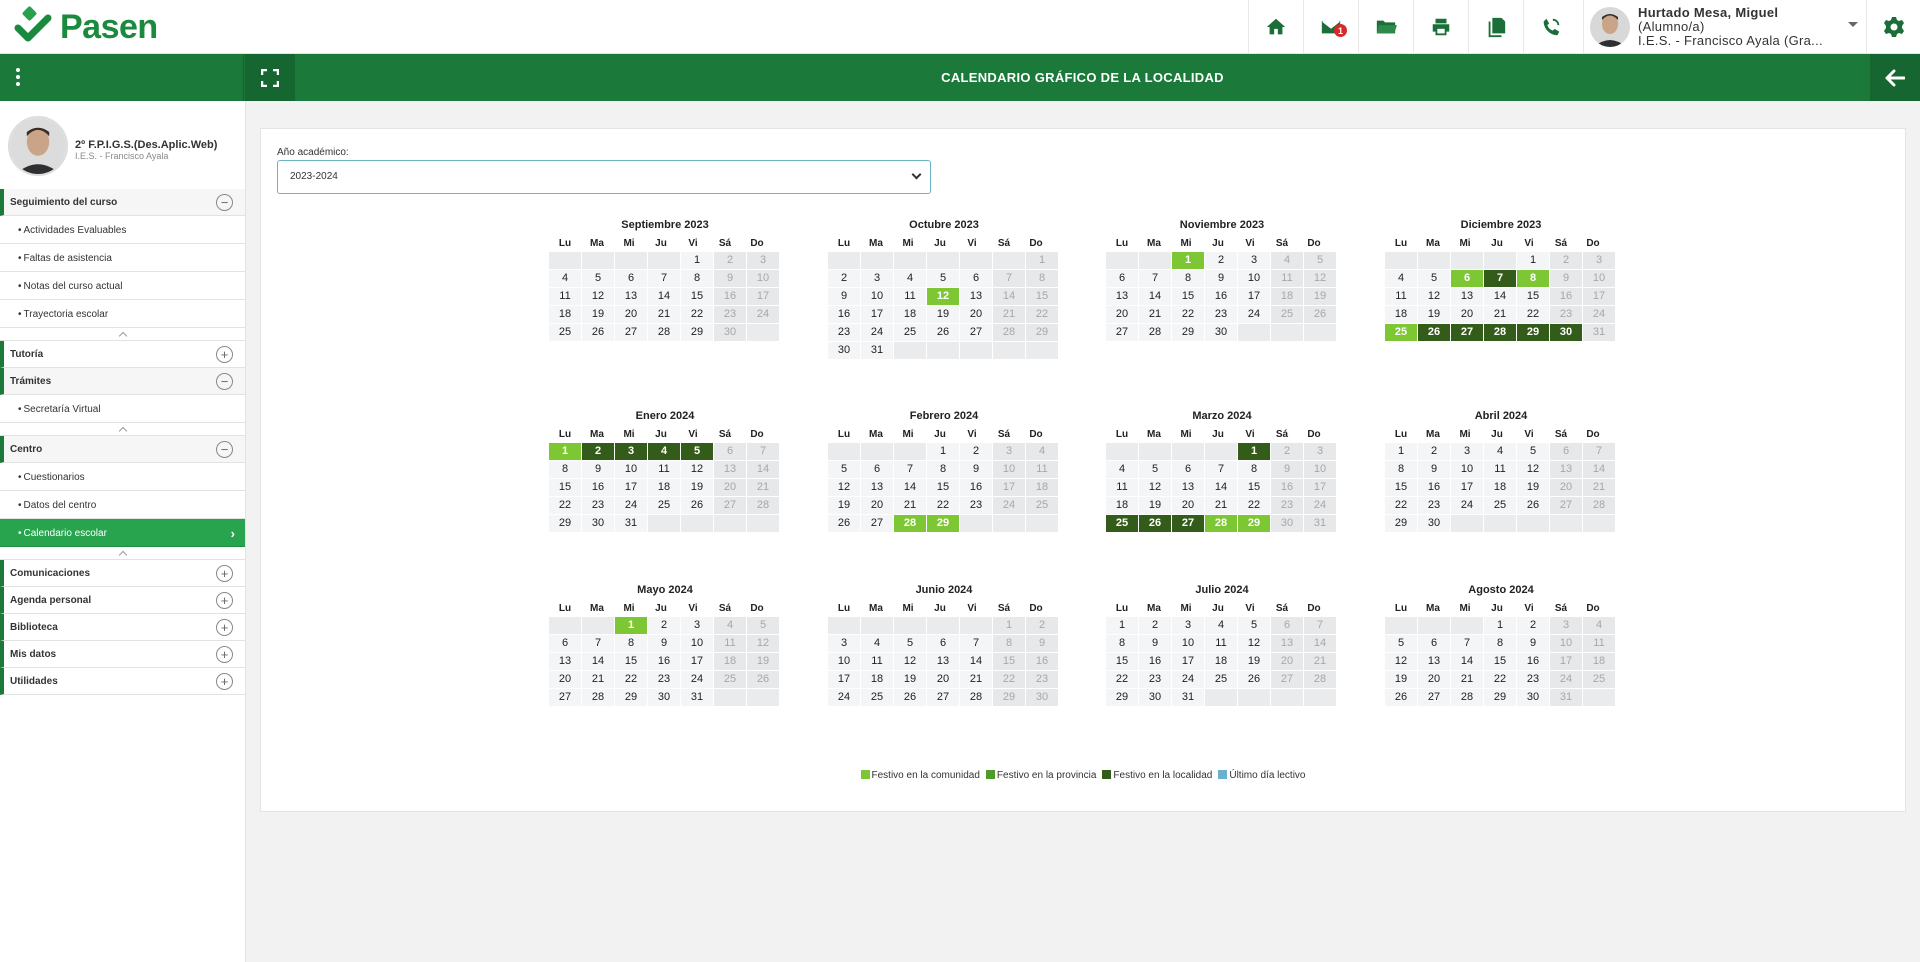 This screenshot has width=1920, height=962. I want to click on day-cell: 3, so click(1009, 451).